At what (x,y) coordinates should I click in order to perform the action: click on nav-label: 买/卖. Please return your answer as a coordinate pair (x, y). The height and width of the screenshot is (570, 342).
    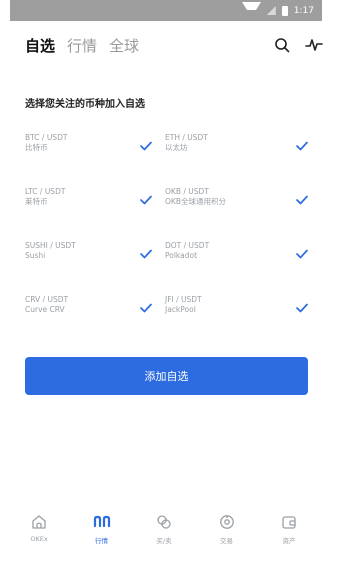
    Looking at the image, I should click on (164, 541).